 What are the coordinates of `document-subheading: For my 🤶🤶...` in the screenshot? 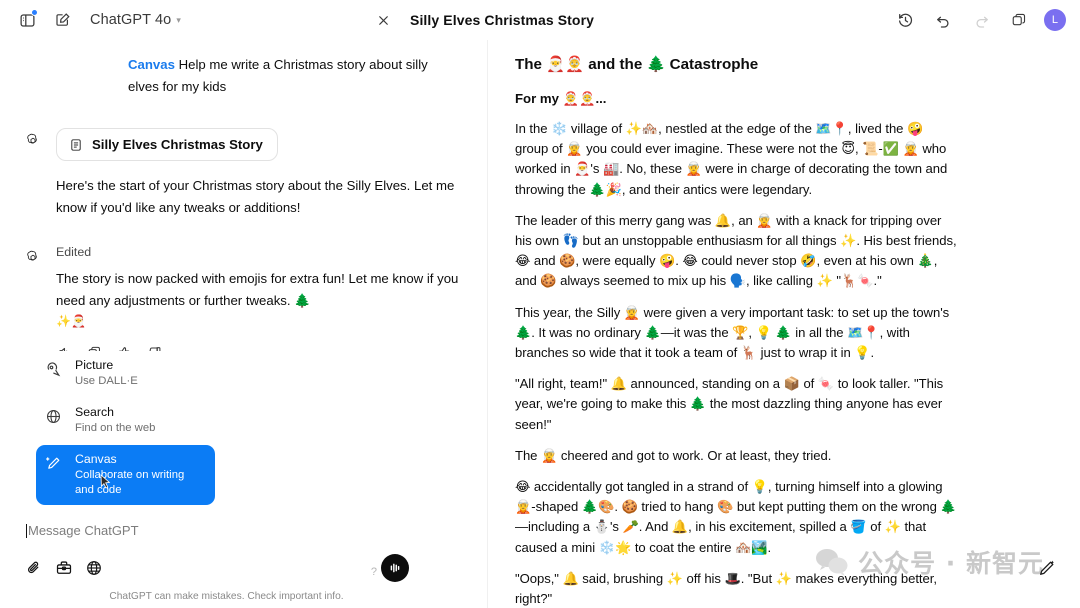 It's located at (561, 98).